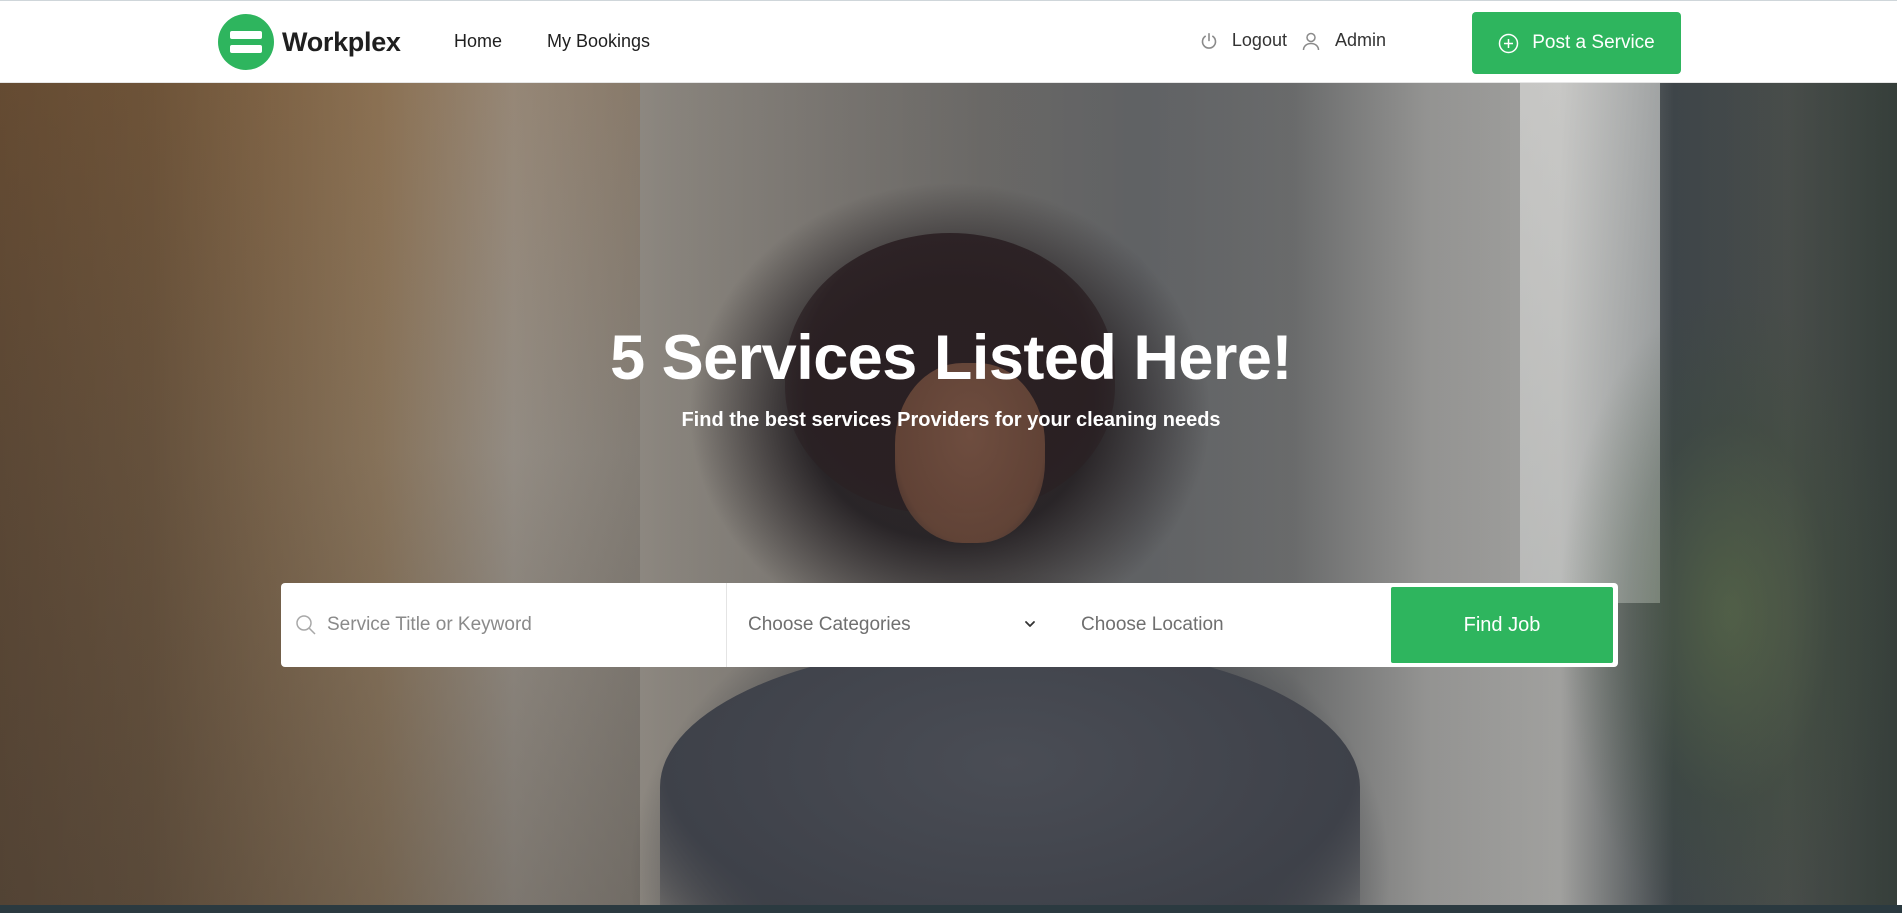  Describe the element at coordinates (1502, 625) in the screenshot. I see `find-job-button: Find Job` at that location.